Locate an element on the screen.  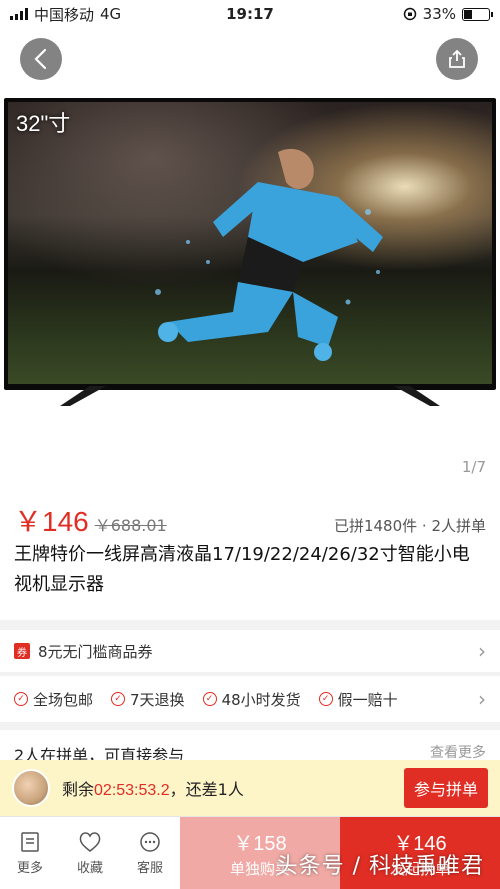
watermark: 头条号 / 科技禹唯君 is located at coordinates (379, 866).